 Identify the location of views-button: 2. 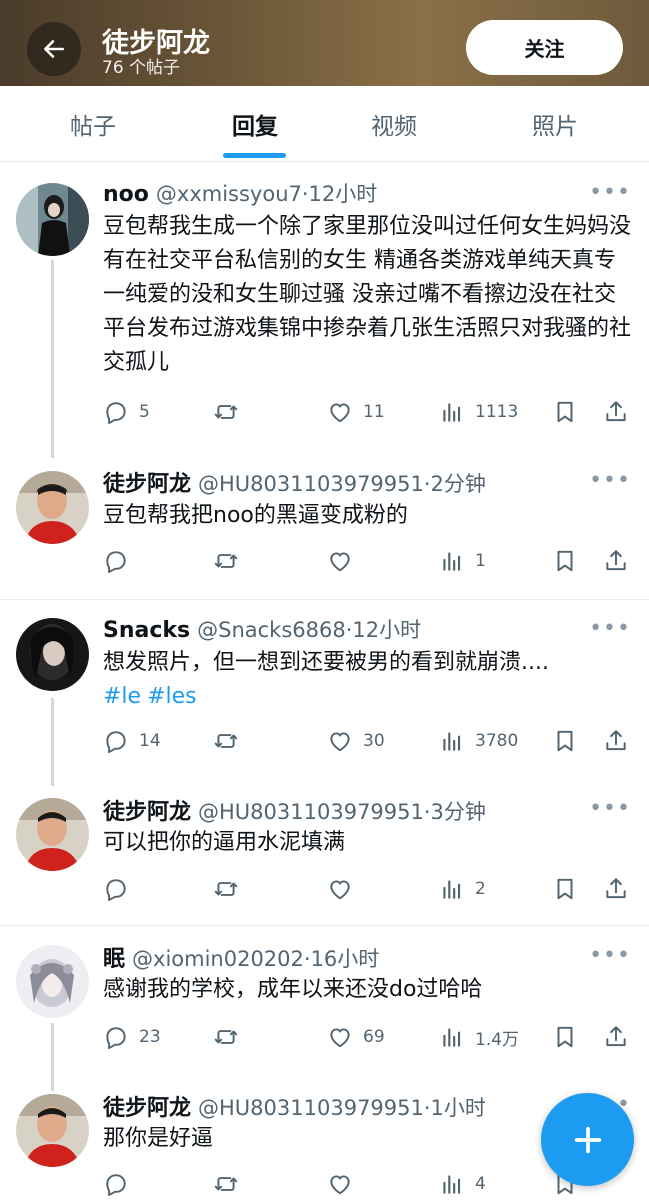
(462, 889).